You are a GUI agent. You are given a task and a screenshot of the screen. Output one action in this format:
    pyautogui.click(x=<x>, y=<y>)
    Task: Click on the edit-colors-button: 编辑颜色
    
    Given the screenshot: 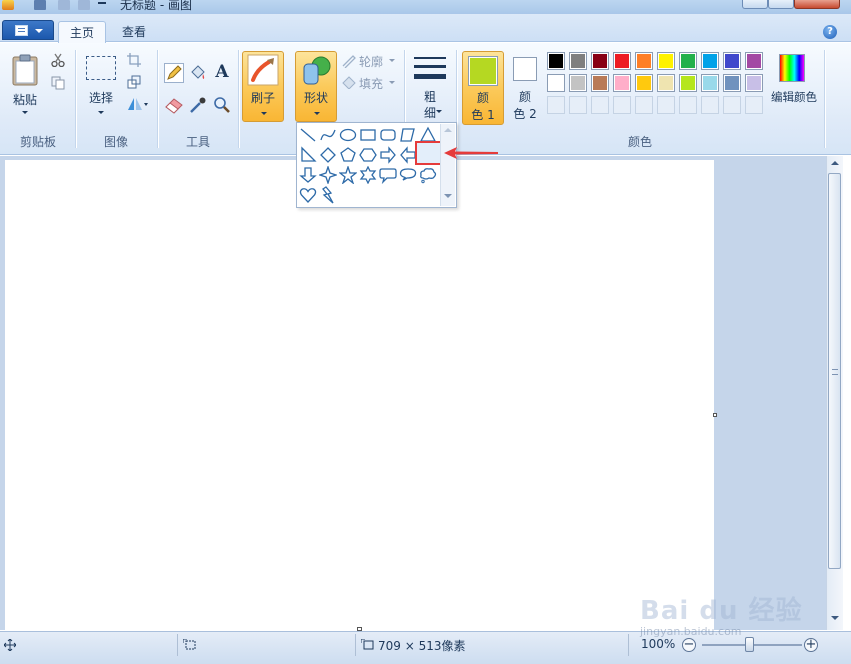 What is the action you would take?
    pyautogui.click(x=794, y=86)
    